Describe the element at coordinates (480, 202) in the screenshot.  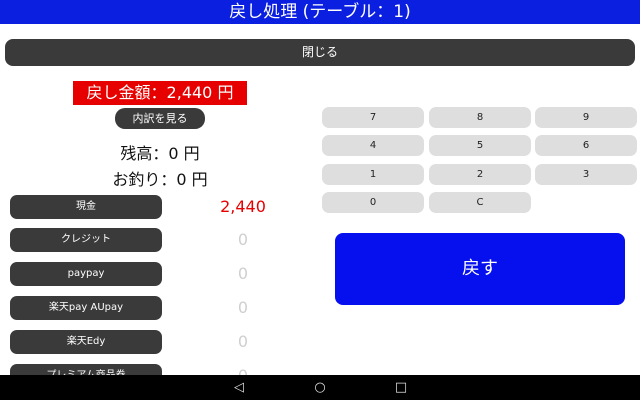
I see `key-clear: C` at that location.